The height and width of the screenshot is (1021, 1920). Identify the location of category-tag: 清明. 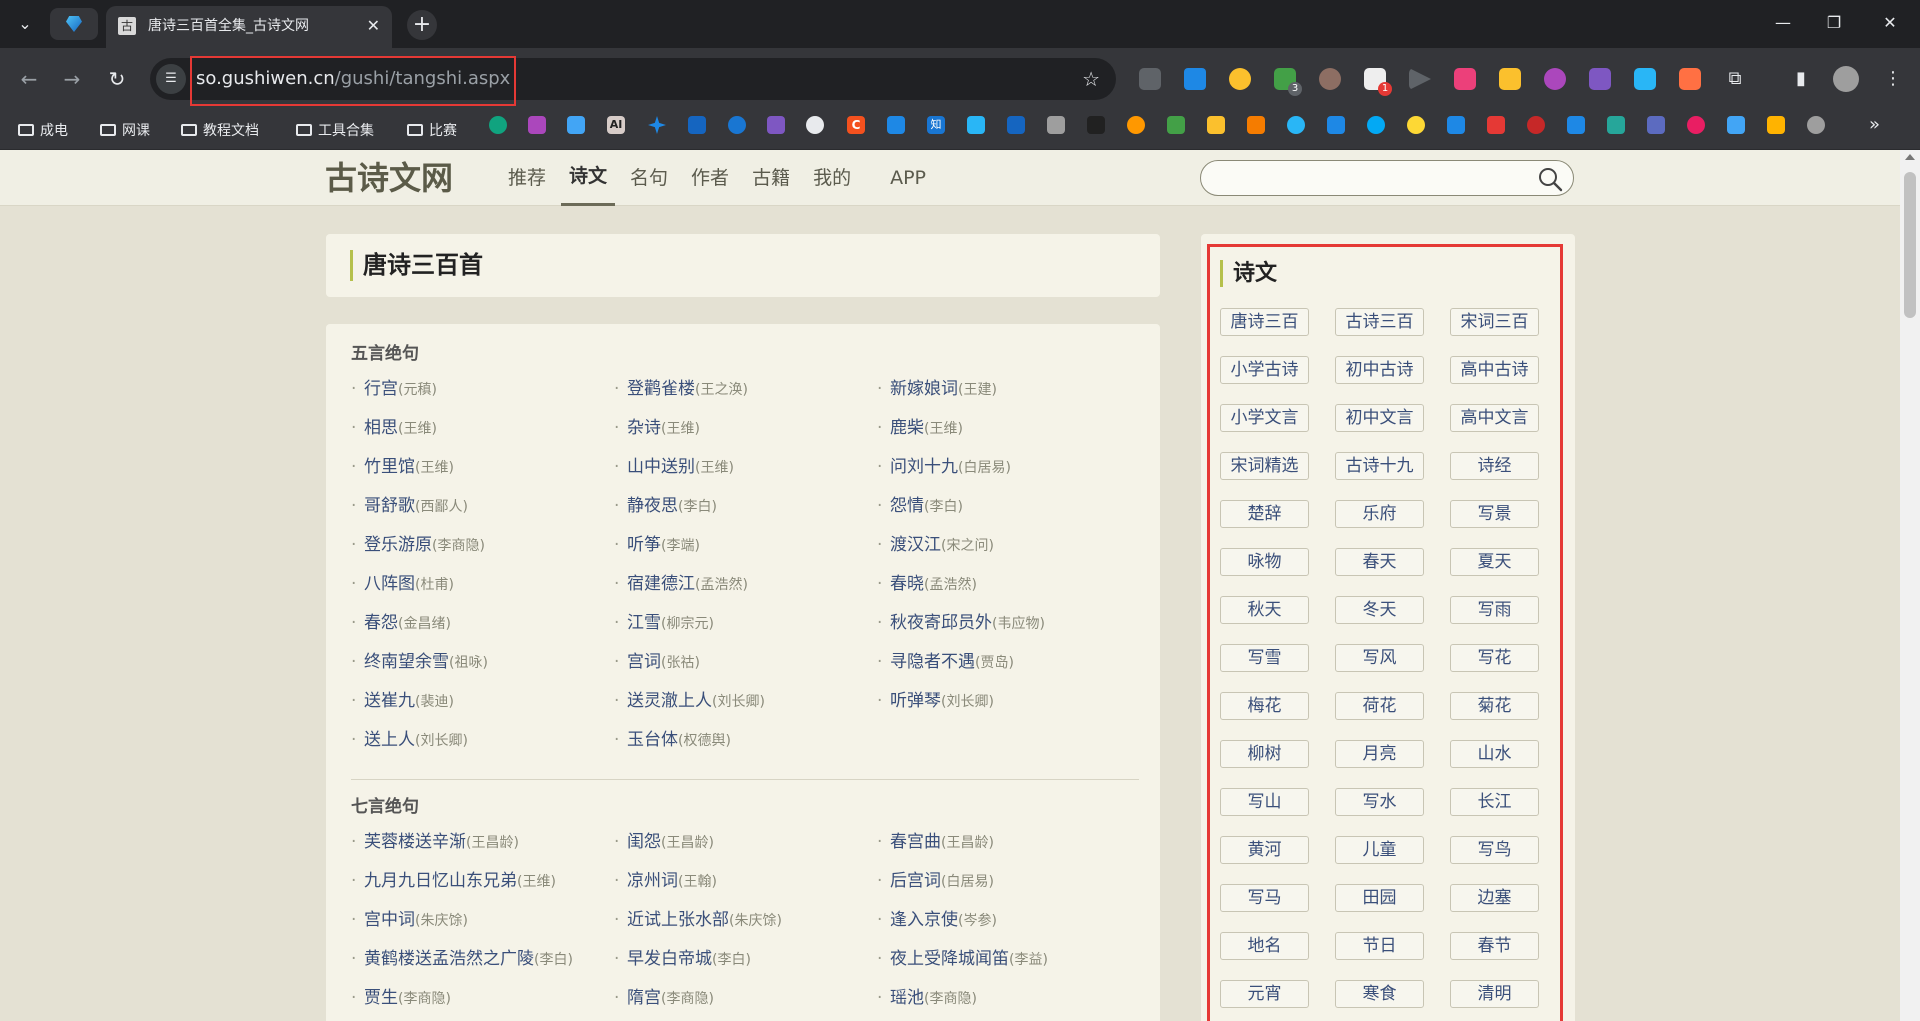
(1494, 994).